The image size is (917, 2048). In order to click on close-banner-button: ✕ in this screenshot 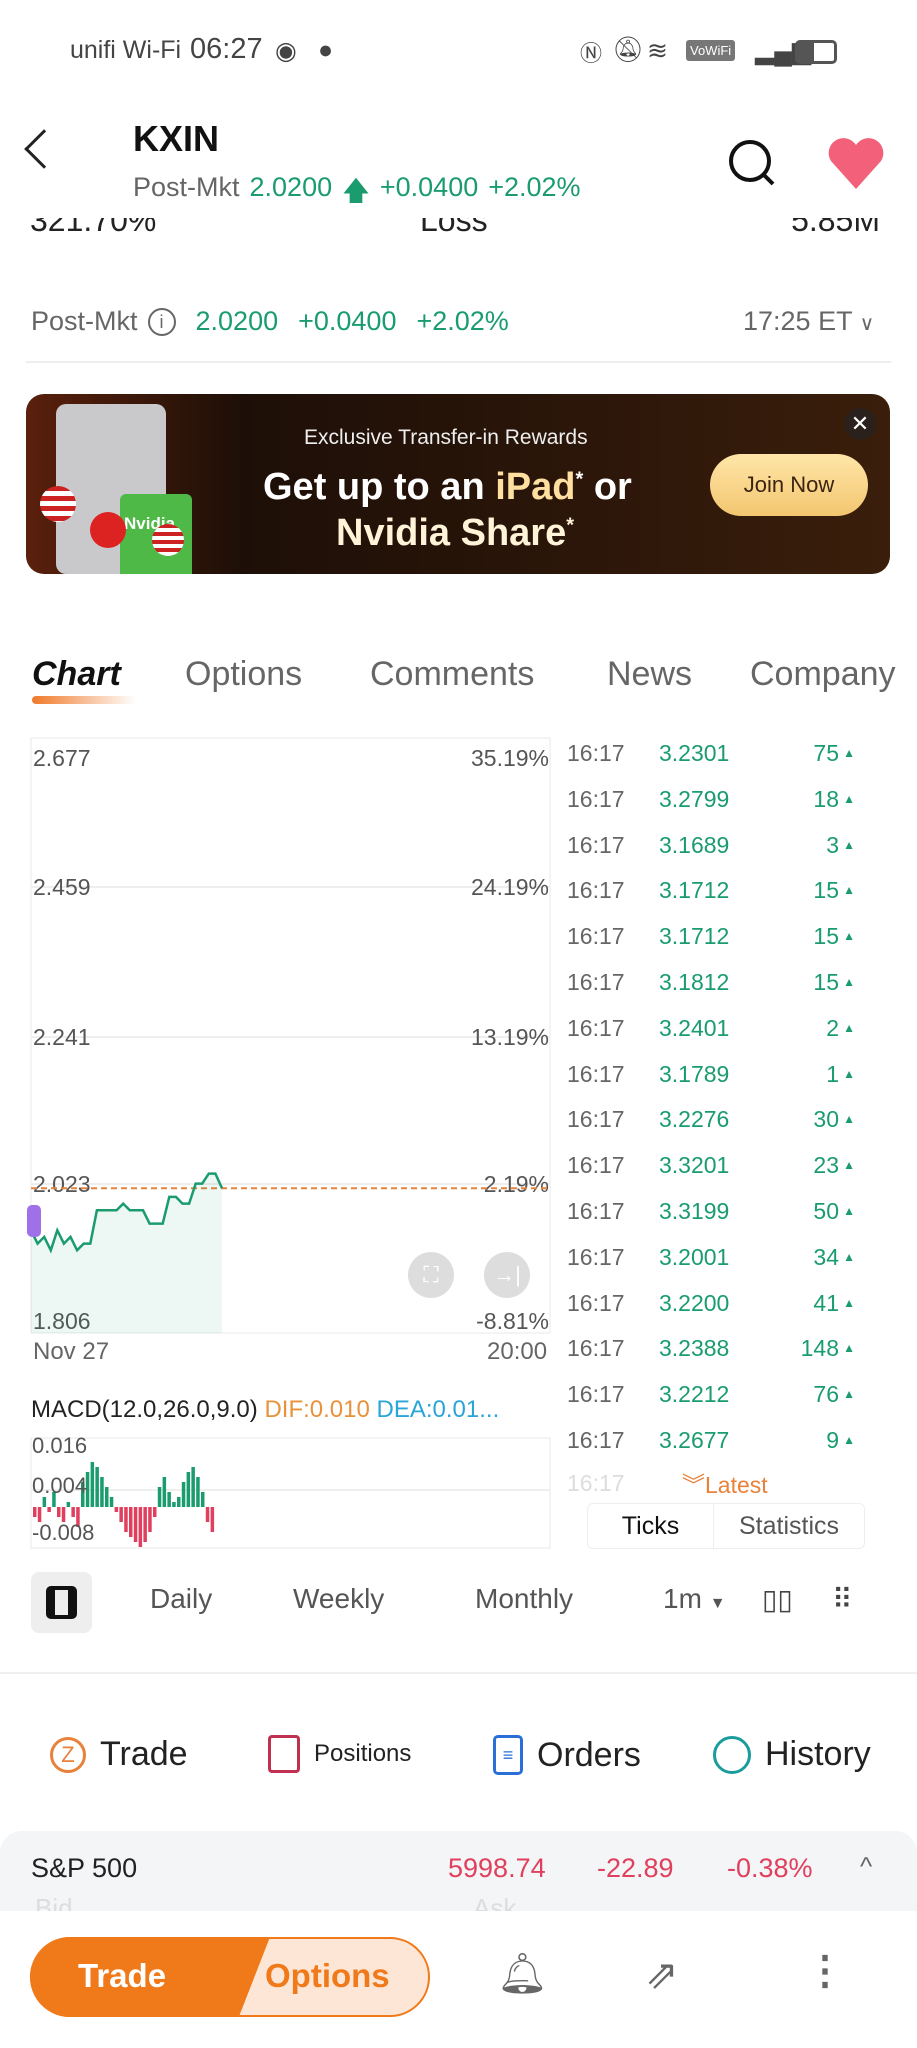, I will do `click(860, 424)`.